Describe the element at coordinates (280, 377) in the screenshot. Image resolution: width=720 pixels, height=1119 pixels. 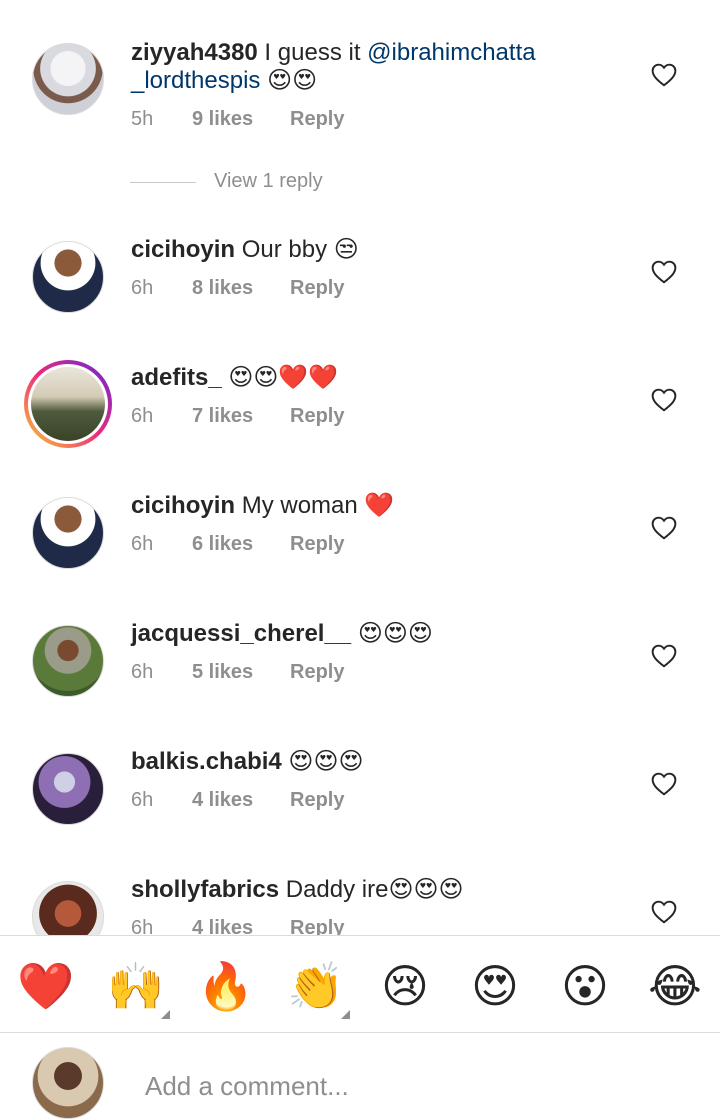
I see `comment-body: 😍😍❤️❤️` at that location.